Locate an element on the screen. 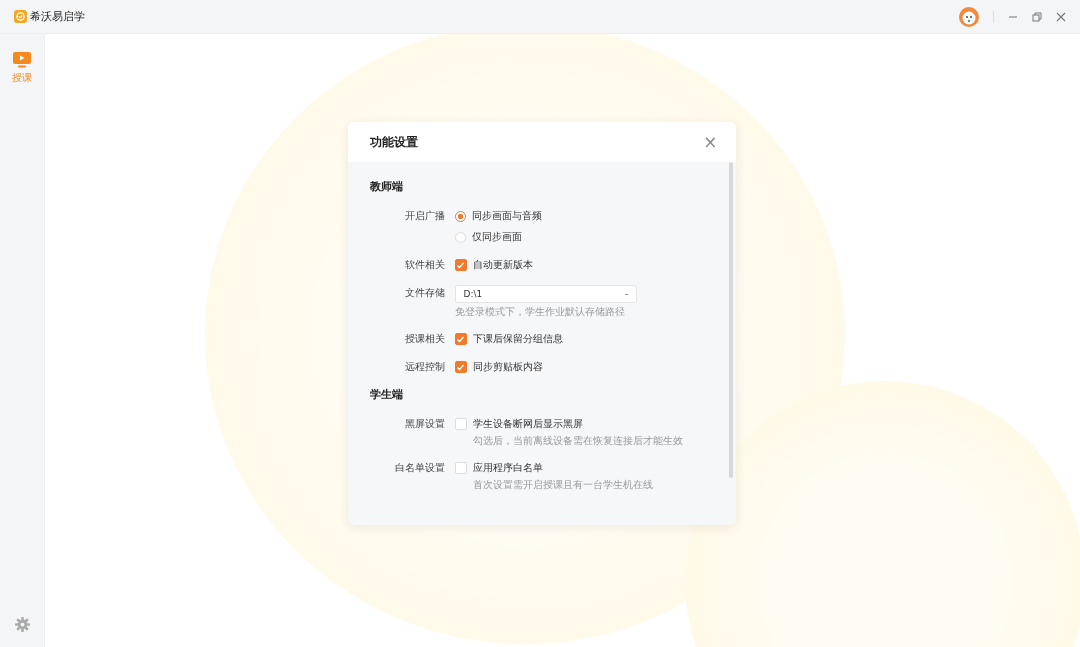 Image resolution: width=1080 pixels, height=647 pixels. checkbox-option: 同步剪贴板内容 is located at coordinates (498, 367).